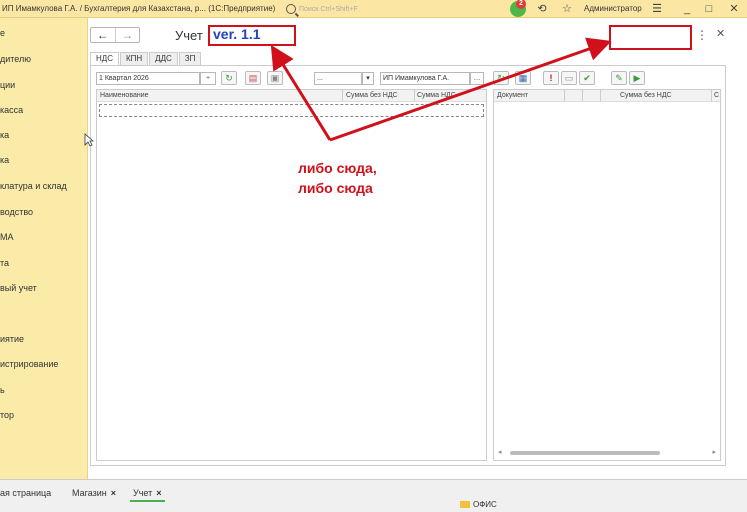 Image resolution: width=747 pixels, height=512 pixels. What do you see at coordinates (368, 78) in the screenshot?
I see `filter-dropdown-icon: ▾` at bounding box center [368, 78].